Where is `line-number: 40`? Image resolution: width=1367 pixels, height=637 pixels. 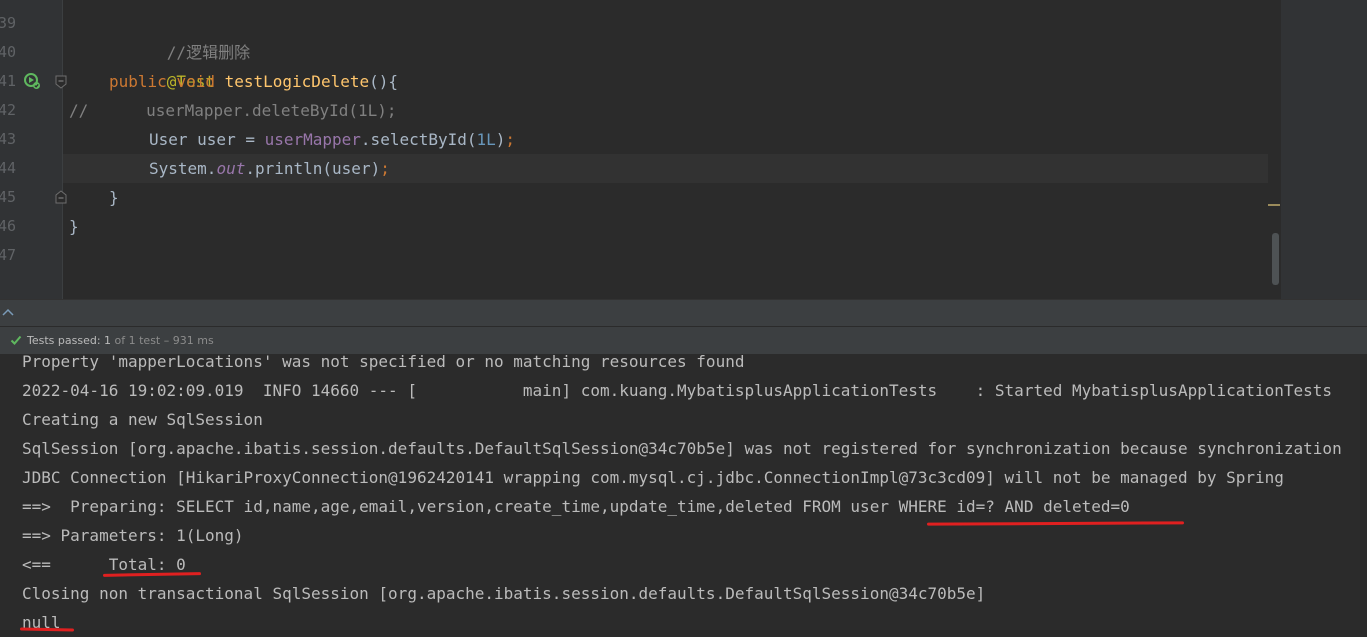 line-number: 40 is located at coordinates (8, 52).